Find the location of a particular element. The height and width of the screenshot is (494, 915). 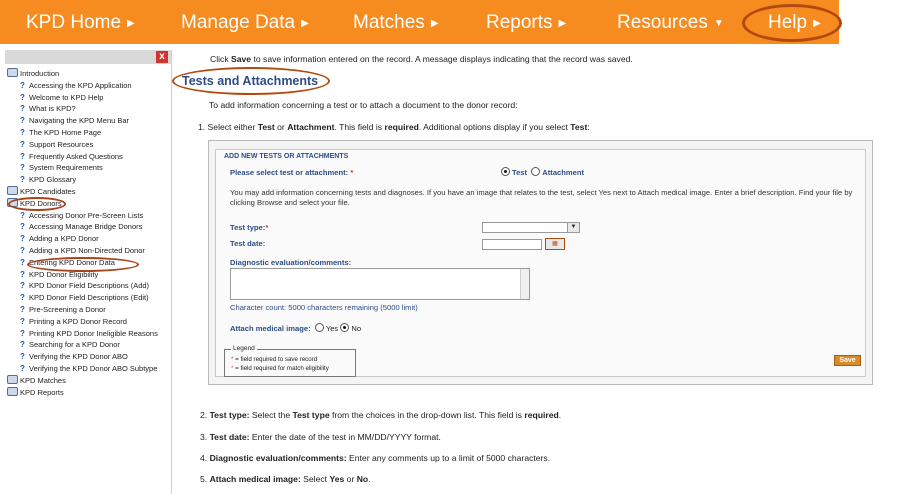

diagnostic-textarea is located at coordinates (380, 284).